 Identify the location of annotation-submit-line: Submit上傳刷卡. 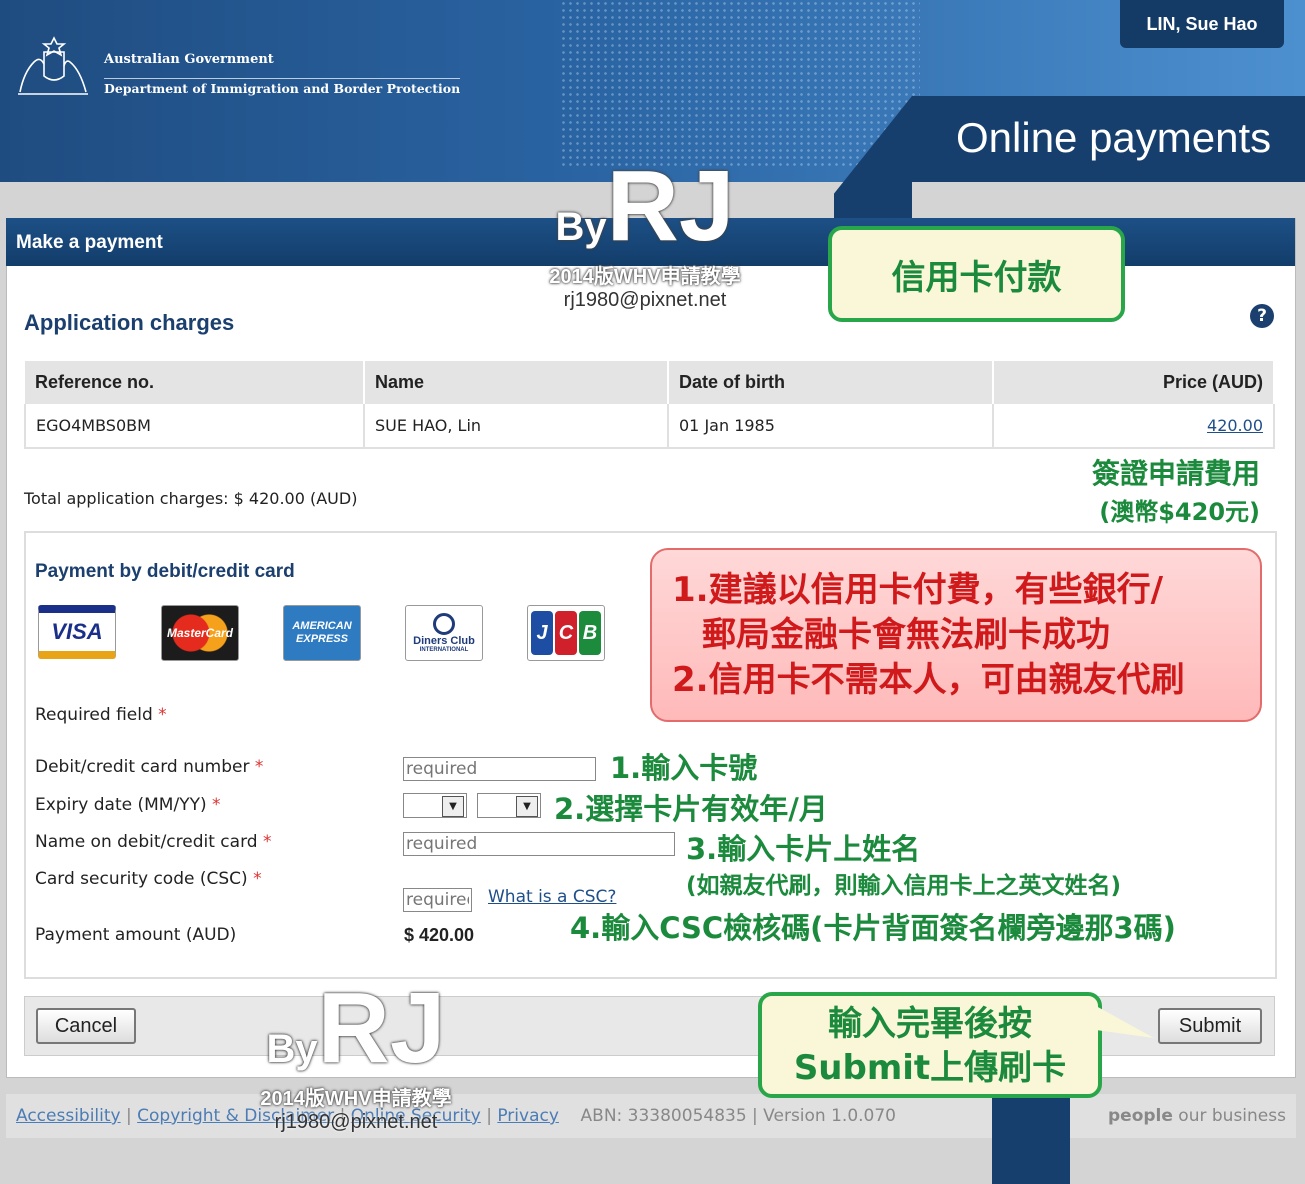
(930, 1068).